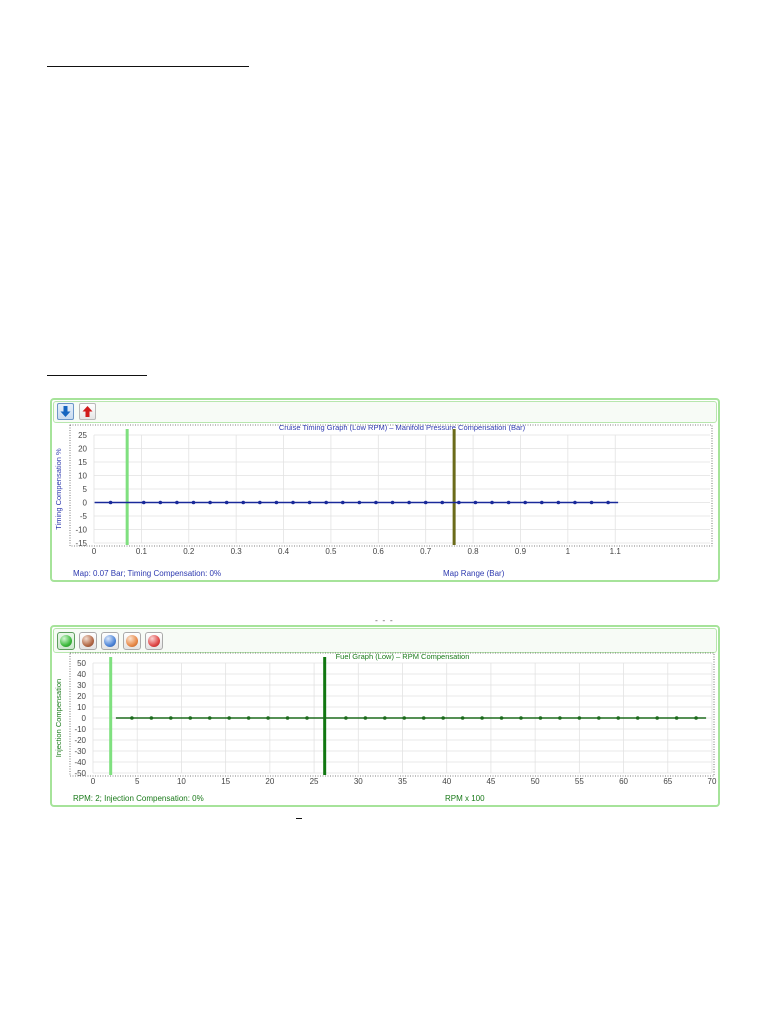 Image resolution: width=768 pixels, height=1024 pixels. What do you see at coordinates (391, 485) in the screenshot?
I see `plot-frame` at bounding box center [391, 485].